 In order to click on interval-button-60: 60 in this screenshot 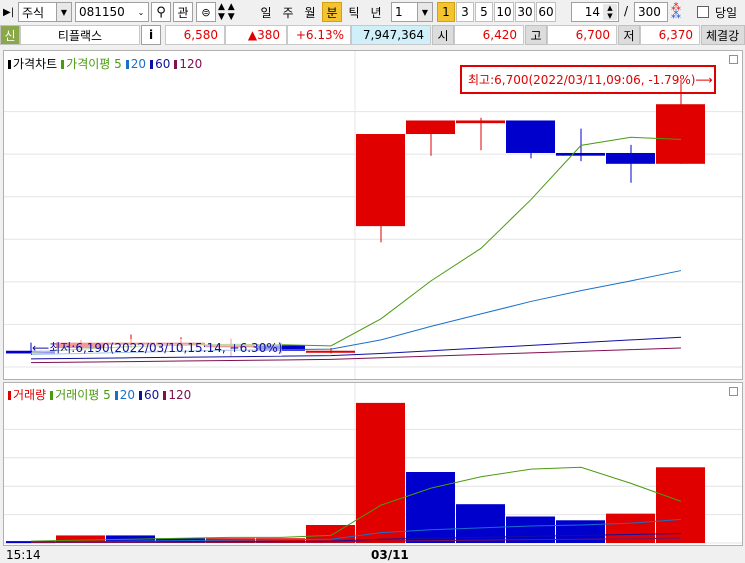, I will do `click(546, 12)`.